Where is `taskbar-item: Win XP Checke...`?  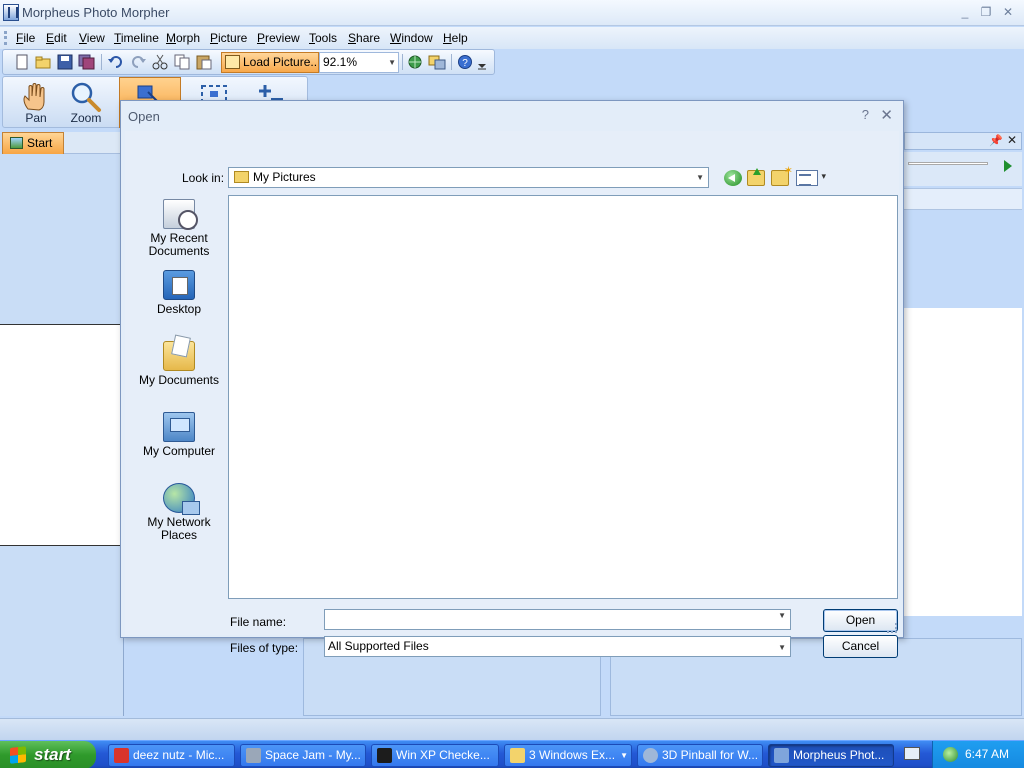
taskbar-item: Win XP Checke... is located at coordinates (435, 755).